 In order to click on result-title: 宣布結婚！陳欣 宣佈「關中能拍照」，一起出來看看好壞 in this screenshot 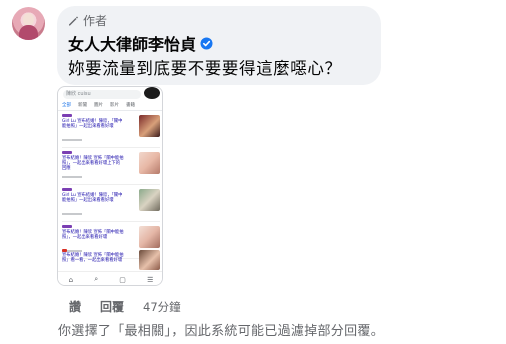, I will do `click(93, 235)`.